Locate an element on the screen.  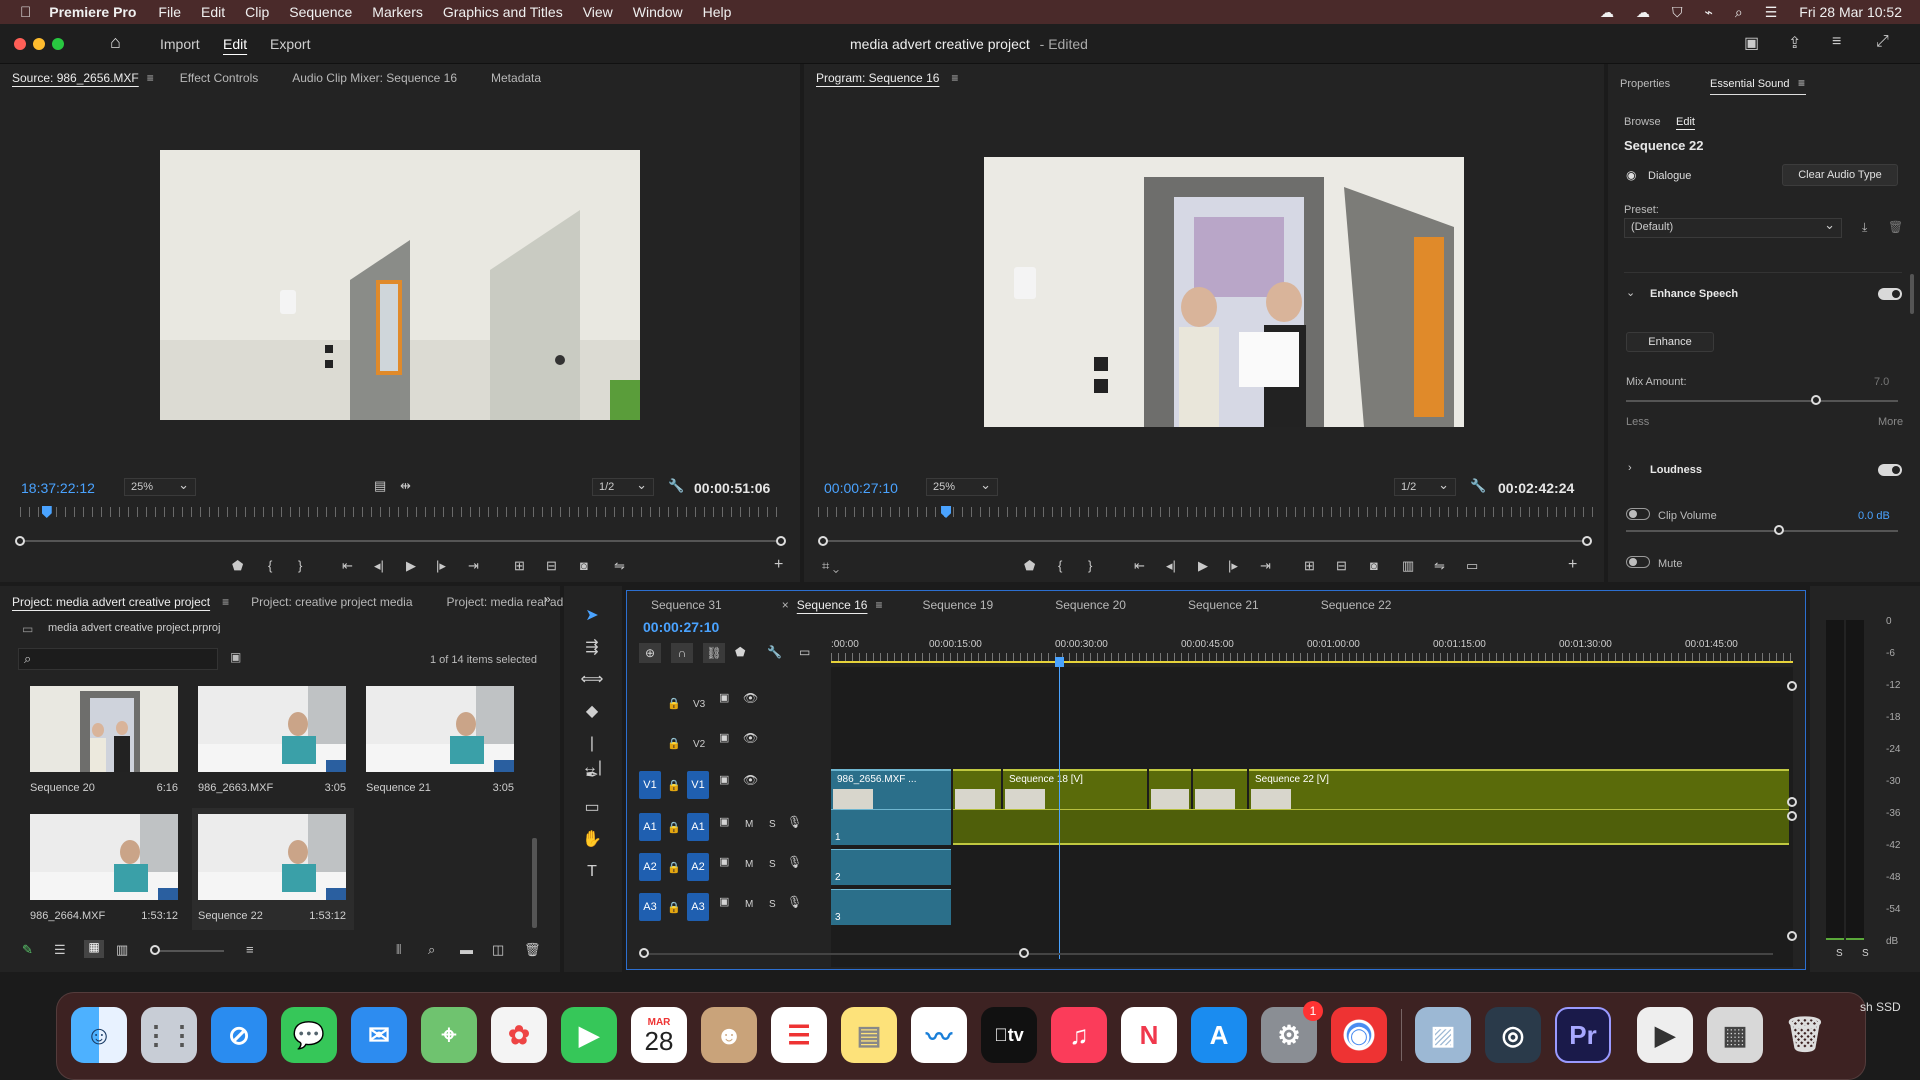
find-icon: ⌕ is located at coordinates (431, 950).